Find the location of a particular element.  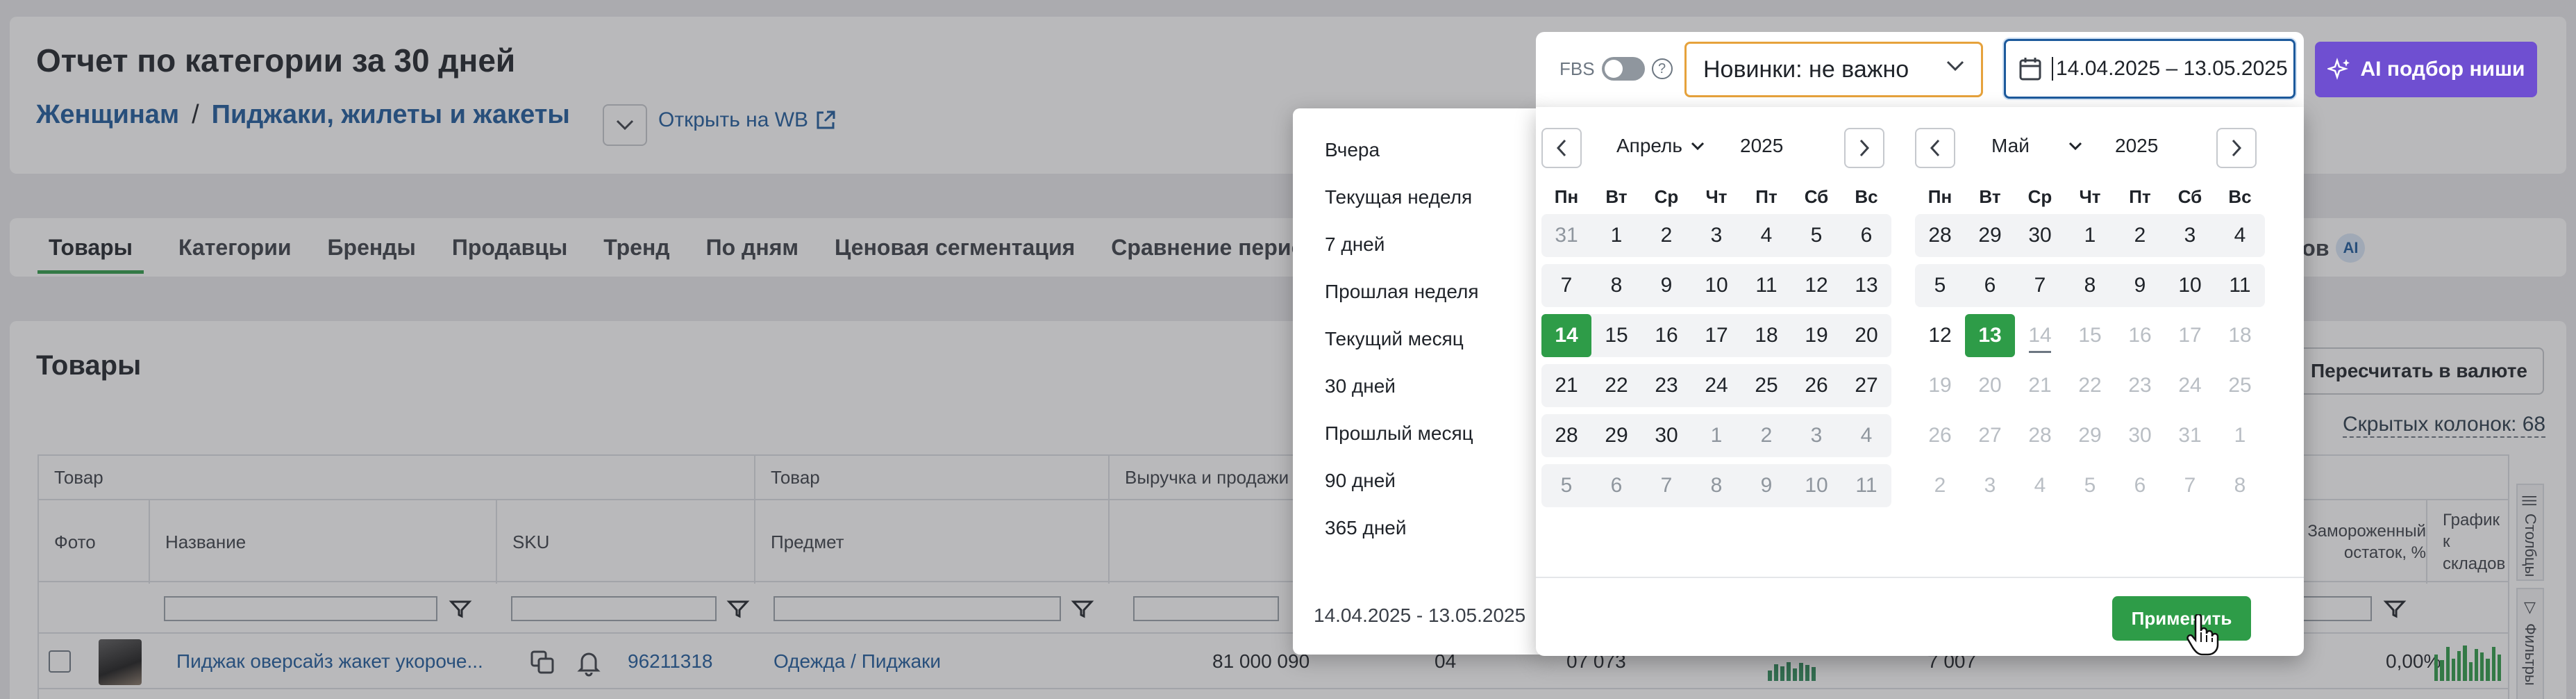

calendar-day: 16 is located at coordinates (1666, 335).